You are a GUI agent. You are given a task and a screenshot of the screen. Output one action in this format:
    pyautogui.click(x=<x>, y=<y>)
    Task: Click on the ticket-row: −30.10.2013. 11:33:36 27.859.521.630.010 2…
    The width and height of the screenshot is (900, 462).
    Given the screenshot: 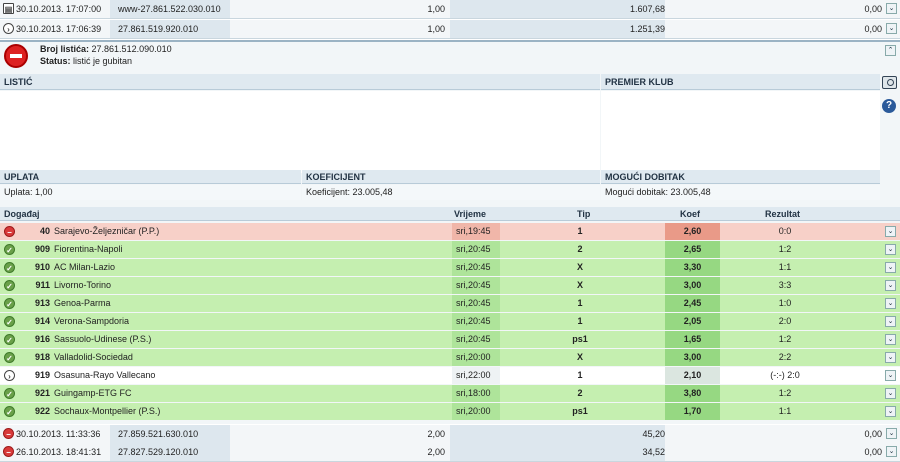 What is the action you would take?
    pyautogui.click(x=450, y=434)
    